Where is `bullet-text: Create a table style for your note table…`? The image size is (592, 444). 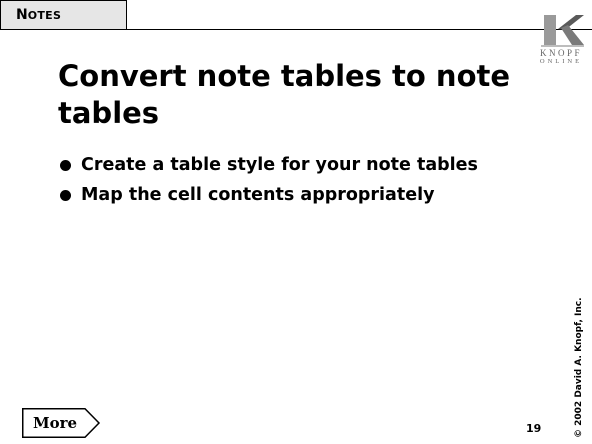 bullet-text: Create a table style for your note table… is located at coordinates (279, 165).